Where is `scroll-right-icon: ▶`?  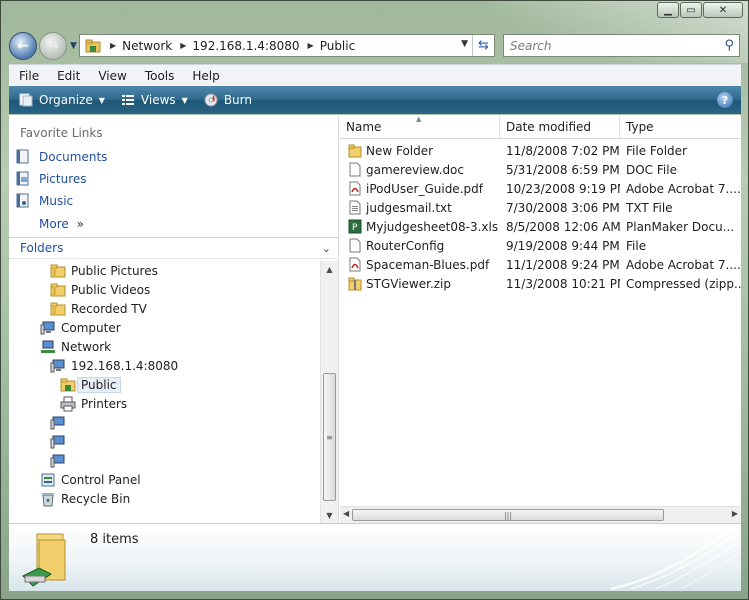 scroll-right-icon: ▶ is located at coordinates (735, 513).